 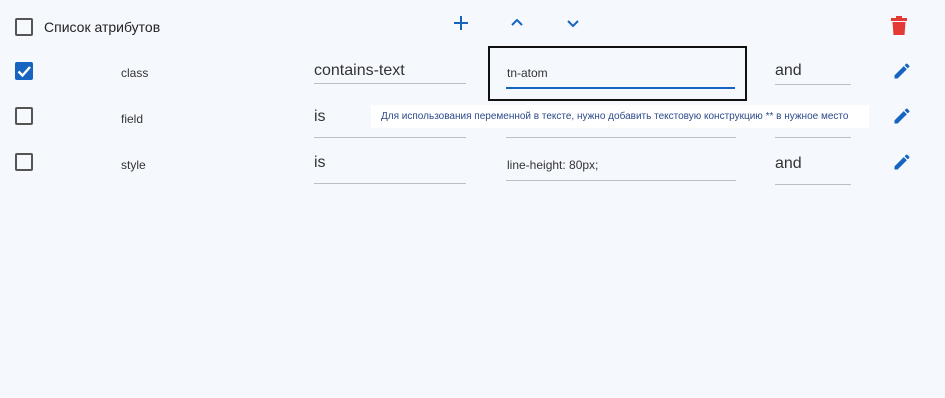 I want to click on checkmark-icon, so click(x=24, y=72).